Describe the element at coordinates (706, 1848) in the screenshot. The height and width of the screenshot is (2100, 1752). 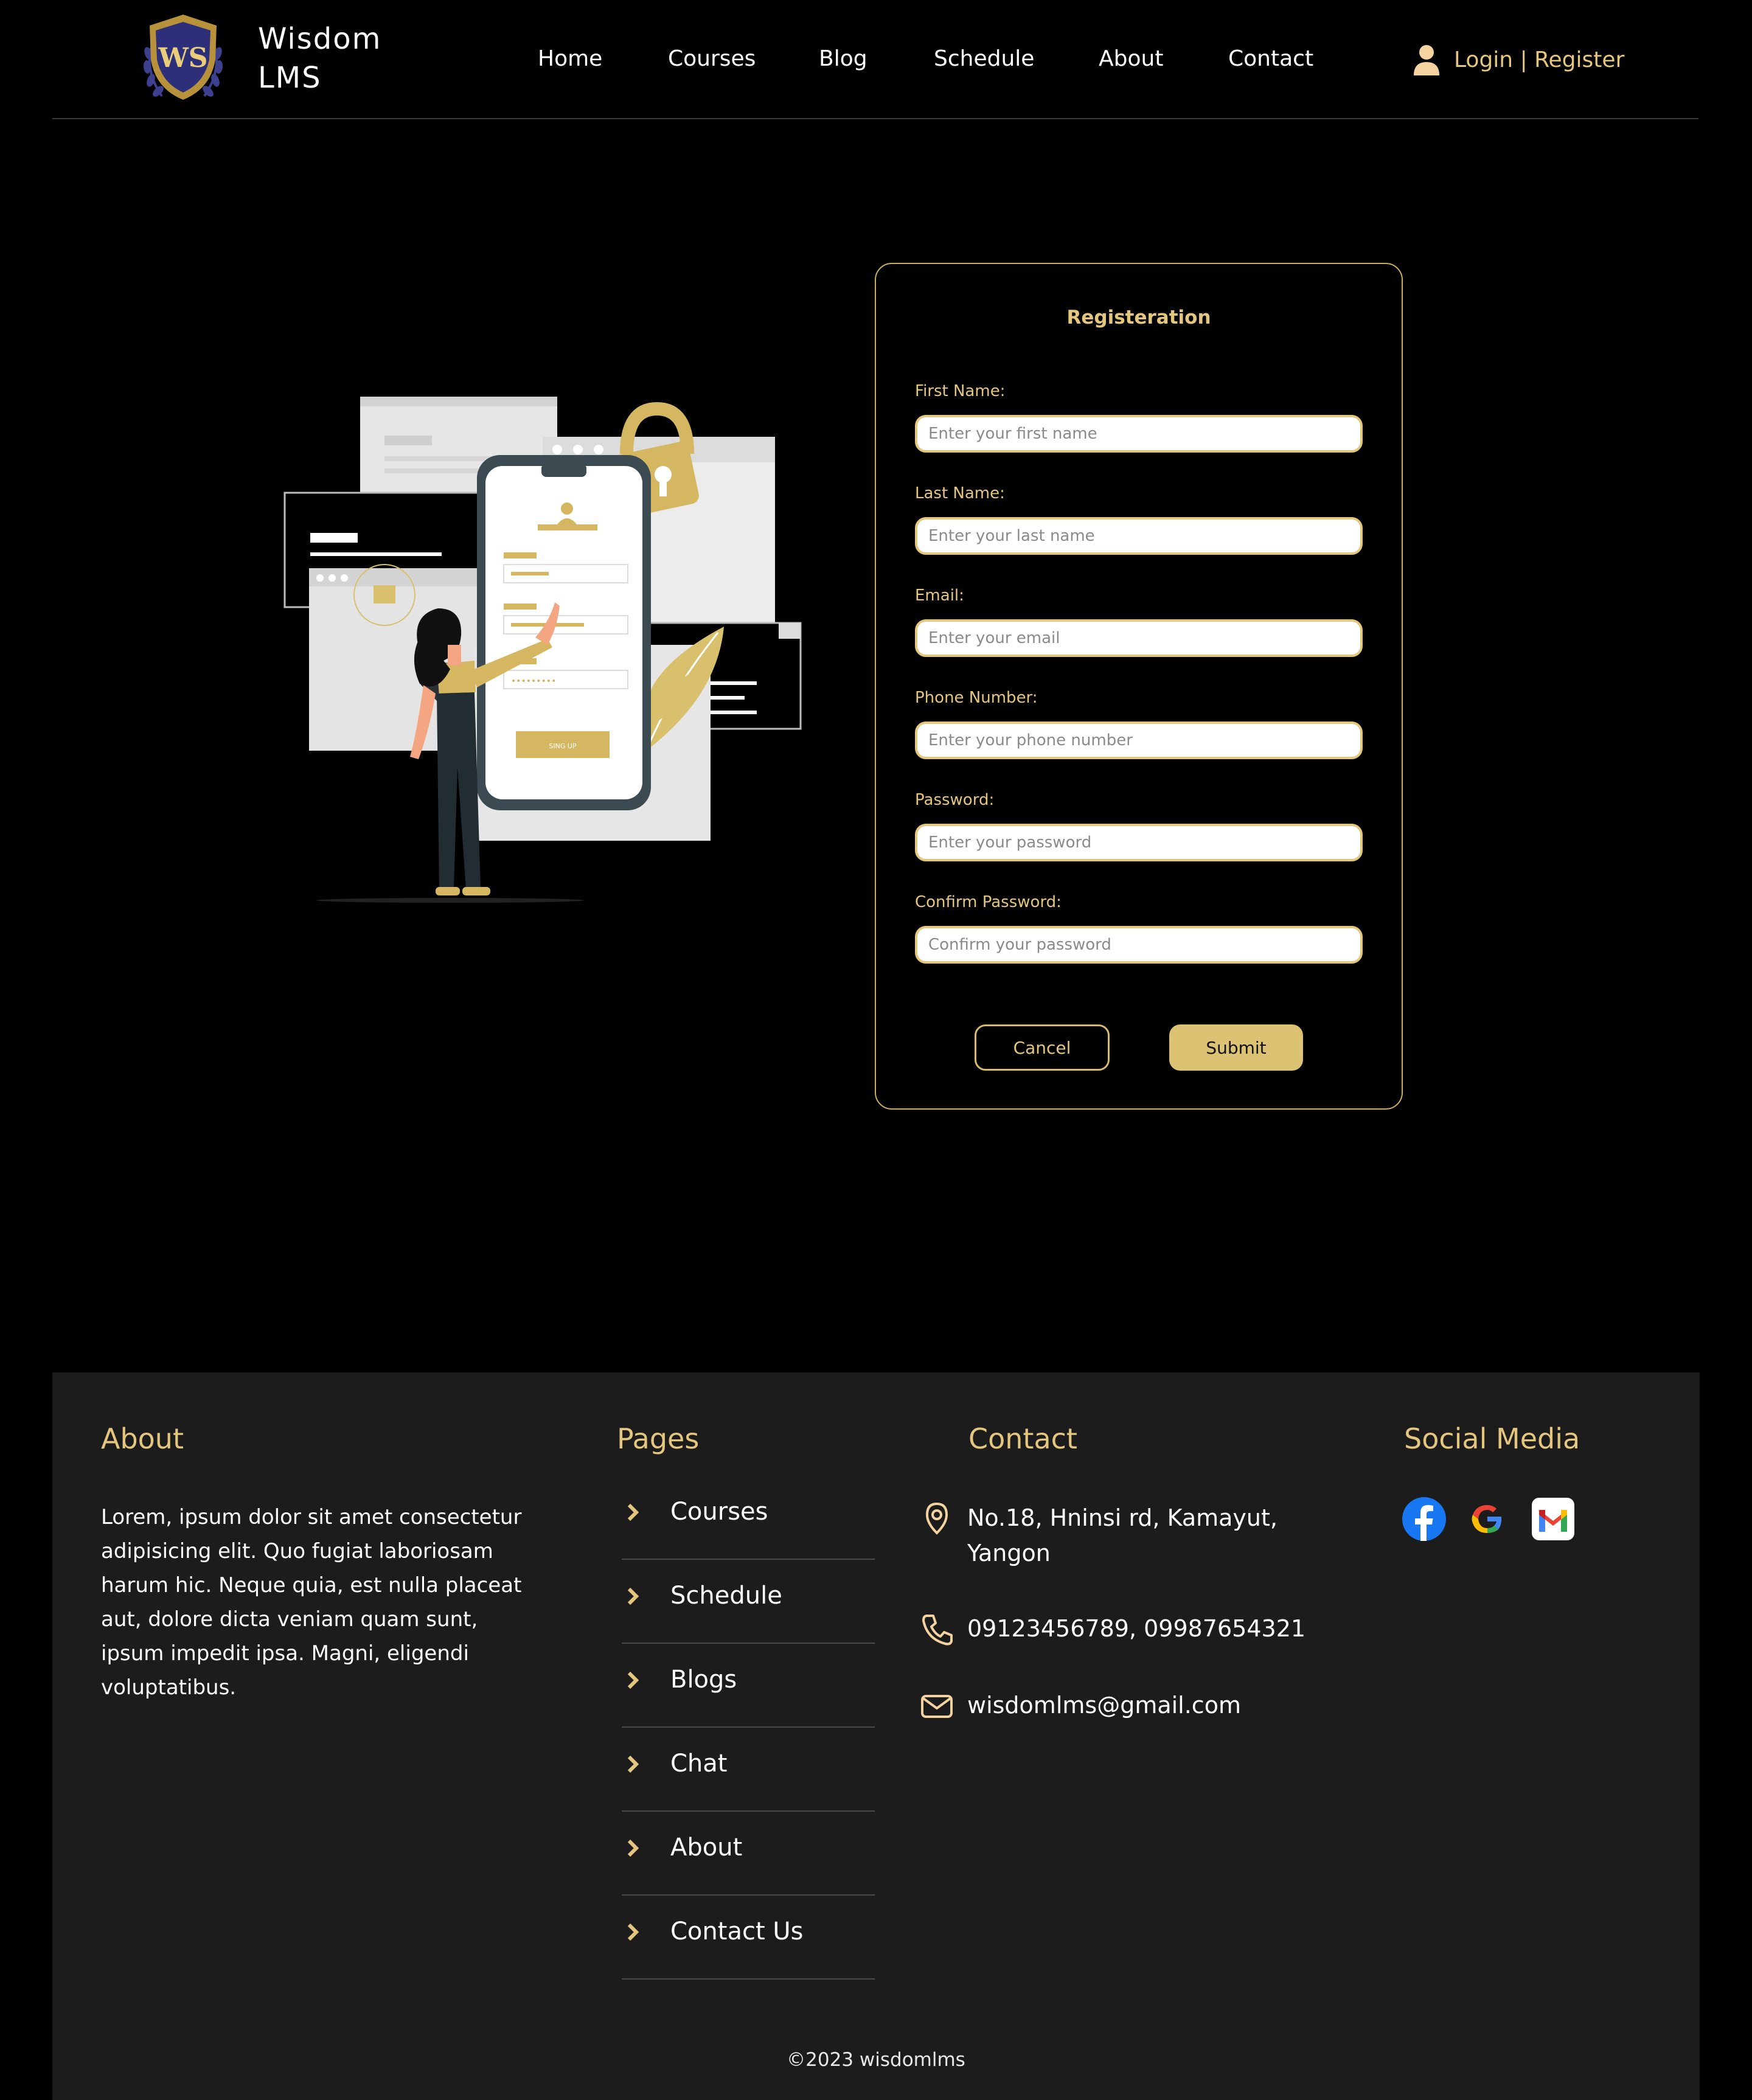
I see `footer-page-label: About` at that location.